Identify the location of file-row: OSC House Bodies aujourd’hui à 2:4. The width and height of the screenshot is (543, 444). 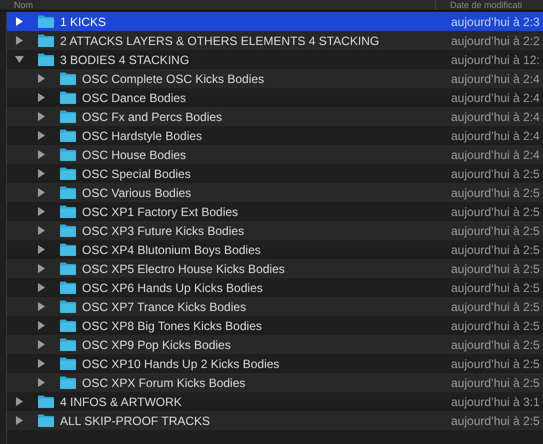
(275, 154).